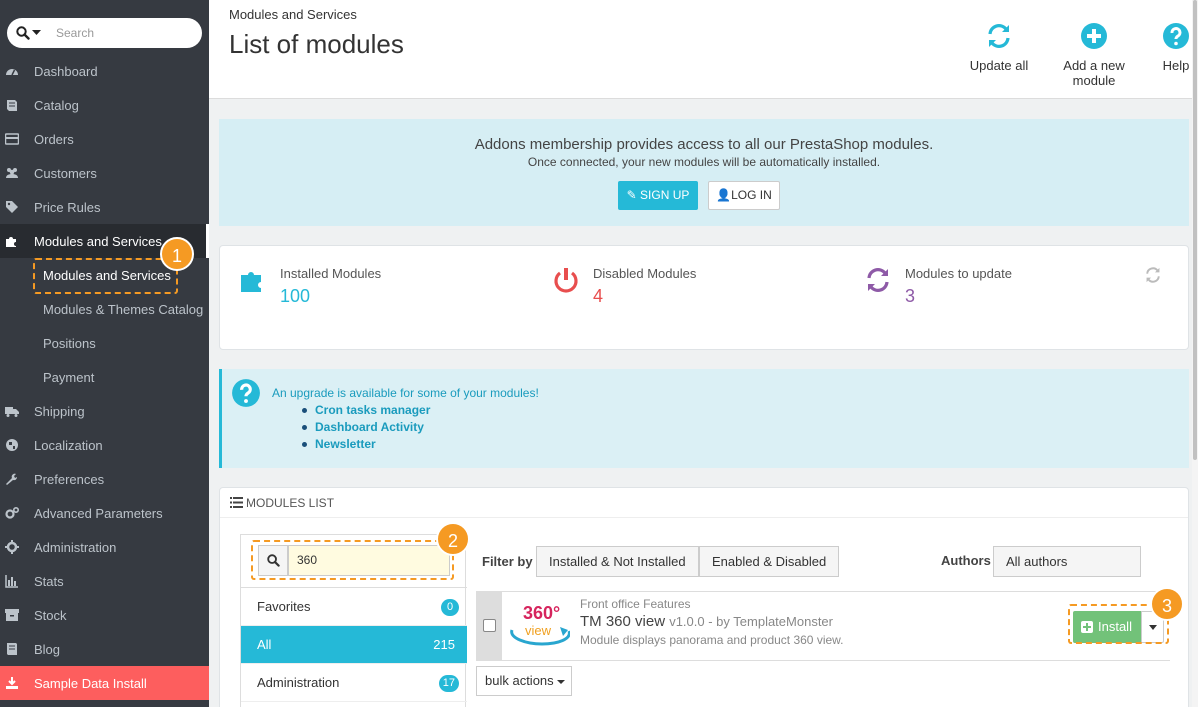  What do you see at coordinates (104, 377) in the screenshot?
I see `submenu-payment: Payment` at bounding box center [104, 377].